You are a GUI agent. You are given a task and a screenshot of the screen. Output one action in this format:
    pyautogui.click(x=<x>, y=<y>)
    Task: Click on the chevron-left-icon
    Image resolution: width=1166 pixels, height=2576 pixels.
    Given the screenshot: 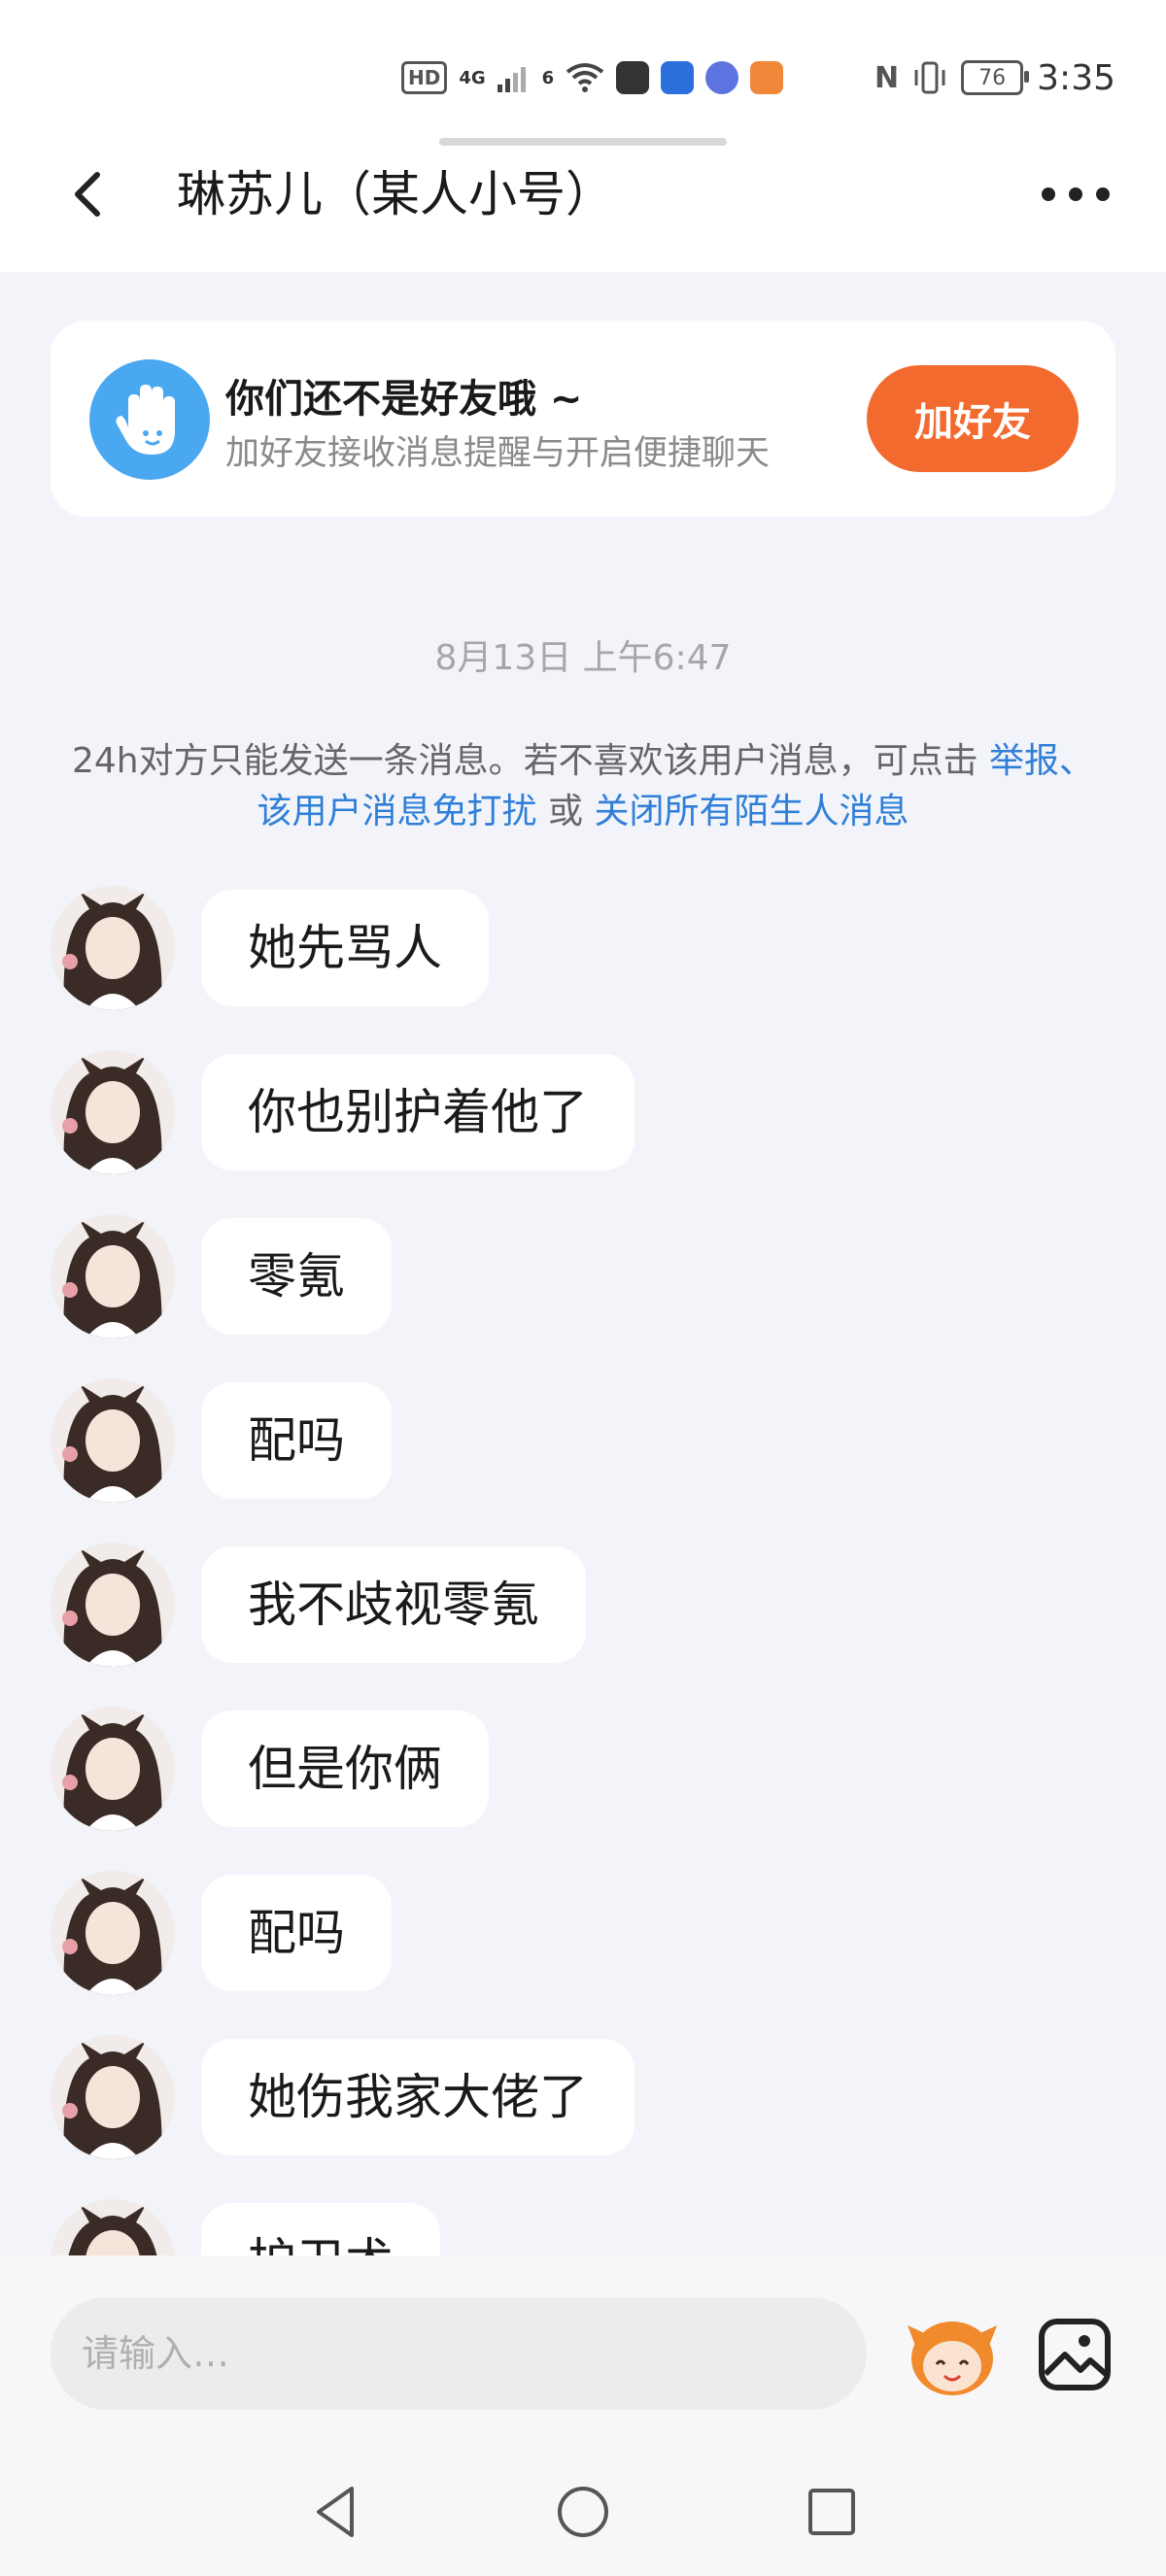 What is the action you would take?
    pyautogui.click(x=89, y=194)
    